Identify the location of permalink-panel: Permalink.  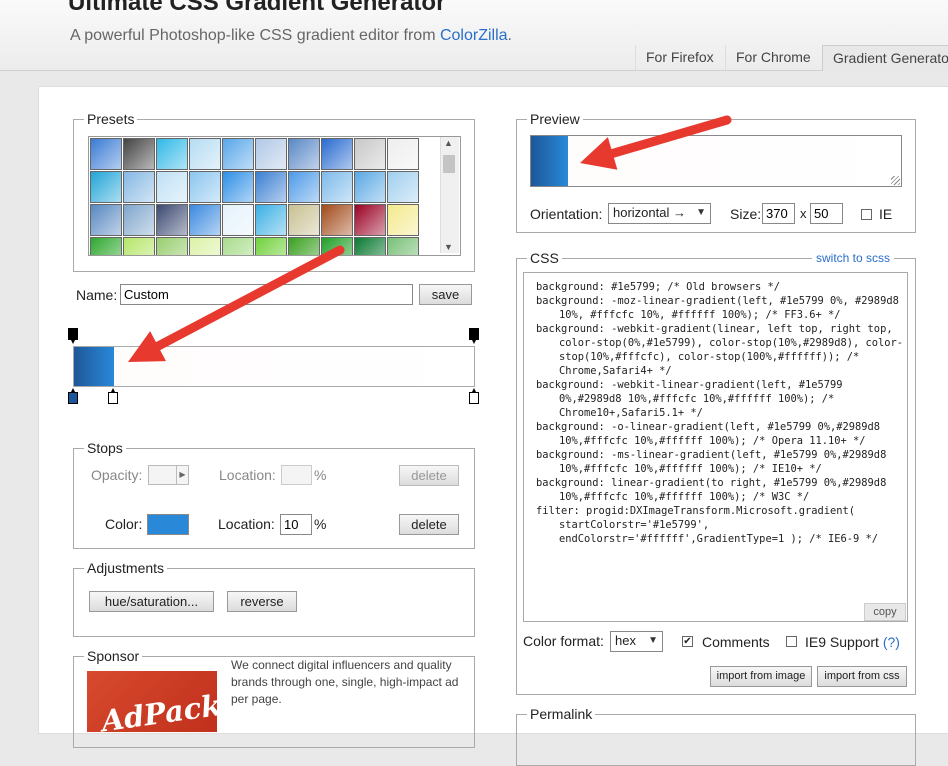
(716, 736).